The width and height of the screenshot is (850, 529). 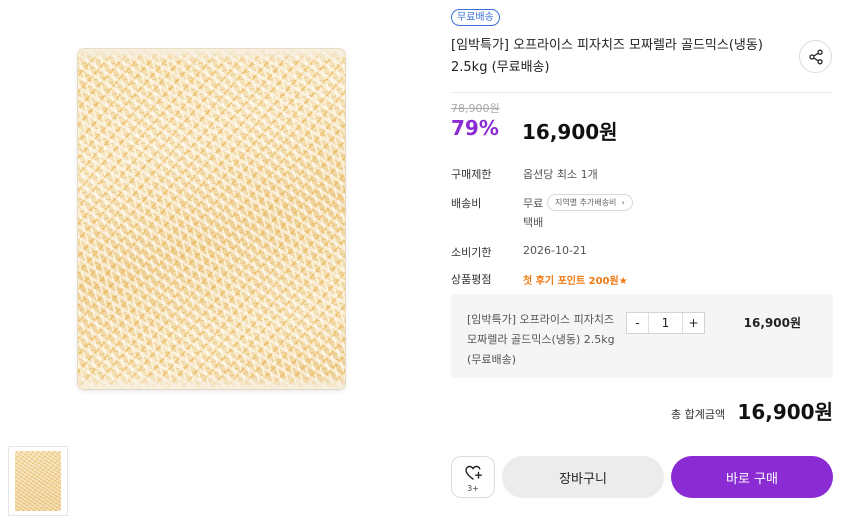 I want to click on total-amount: 16,900원, so click(x=785, y=412).